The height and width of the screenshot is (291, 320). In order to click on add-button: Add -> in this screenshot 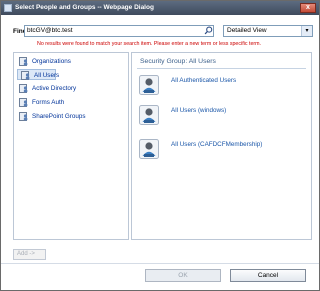, I will do `click(29, 254)`.